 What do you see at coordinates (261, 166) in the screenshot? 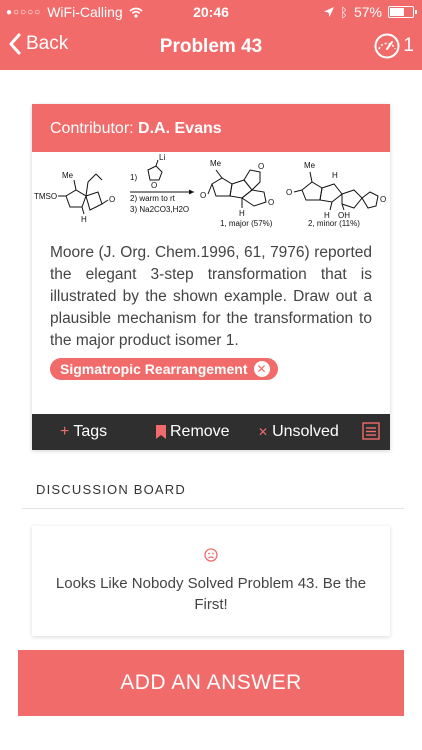
I see `product-1-o1: O` at bounding box center [261, 166].